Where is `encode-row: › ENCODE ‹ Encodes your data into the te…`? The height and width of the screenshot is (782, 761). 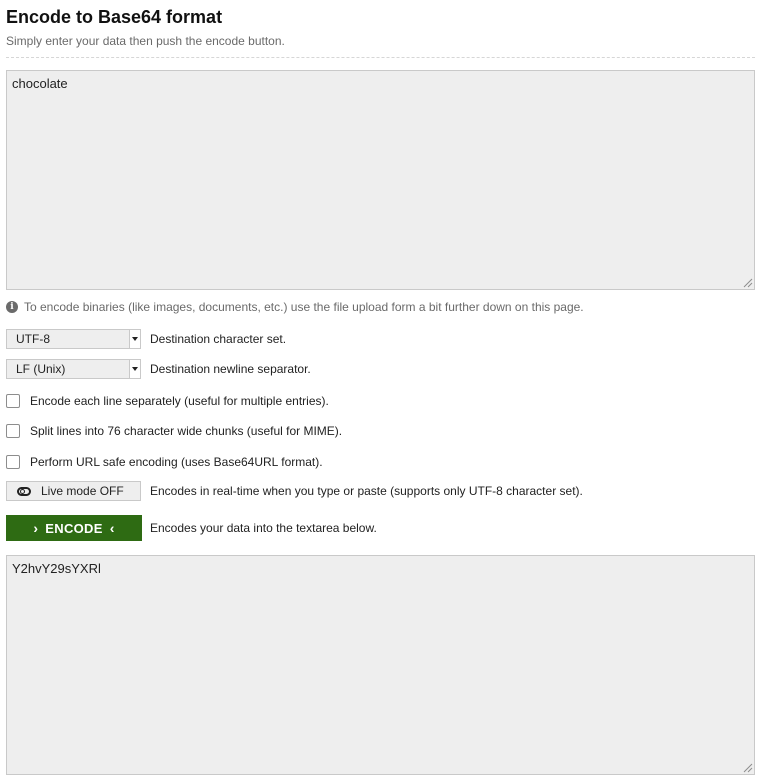
encode-row: › ENCODE ‹ Encodes your data into the te… is located at coordinates (191, 528).